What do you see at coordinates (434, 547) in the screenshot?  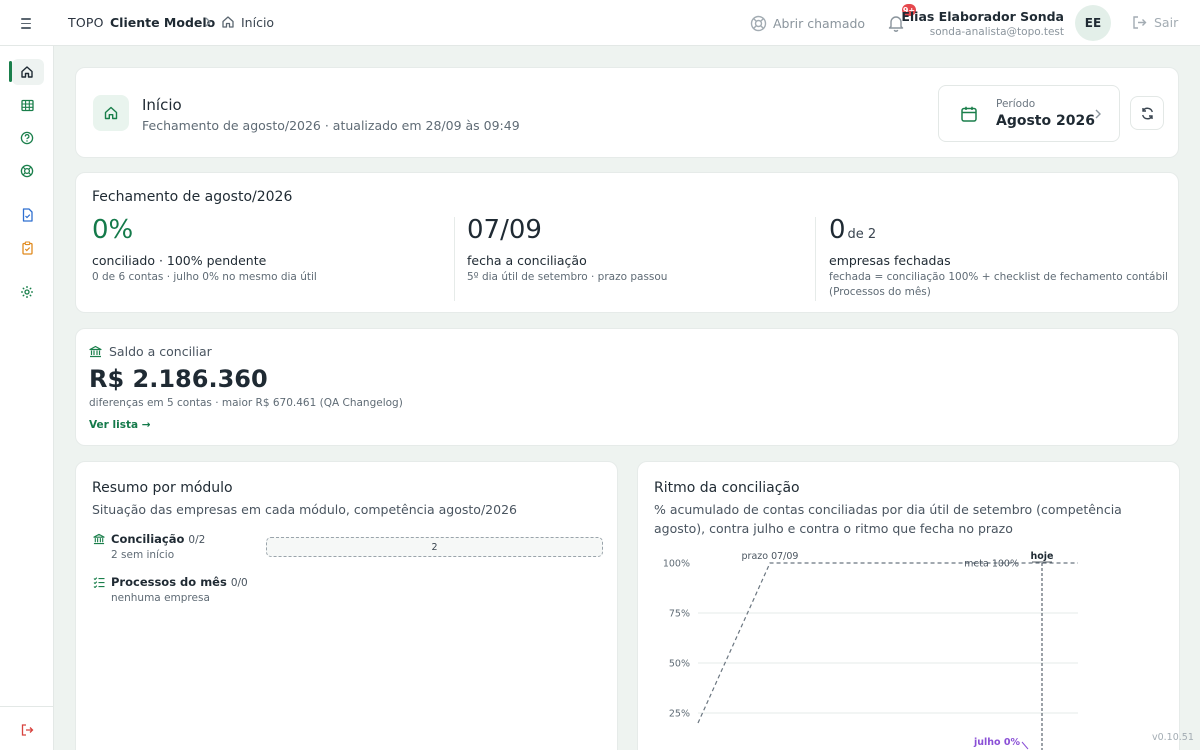 I see `module-progress-bar: 2` at bounding box center [434, 547].